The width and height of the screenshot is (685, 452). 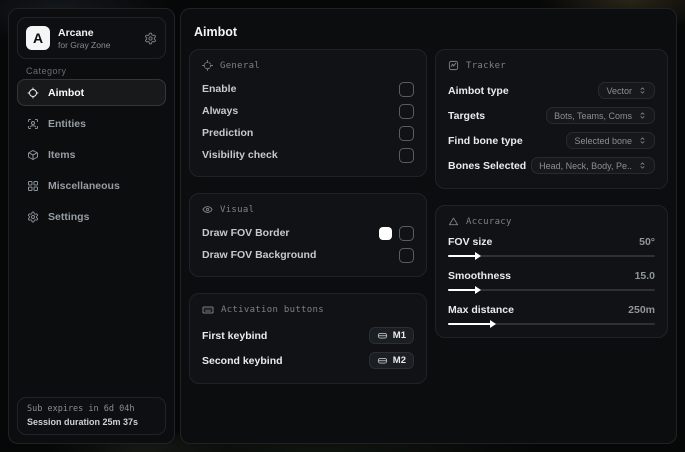 I want to click on sidebar-item-settings: Settings, so click(x=91, y=216).